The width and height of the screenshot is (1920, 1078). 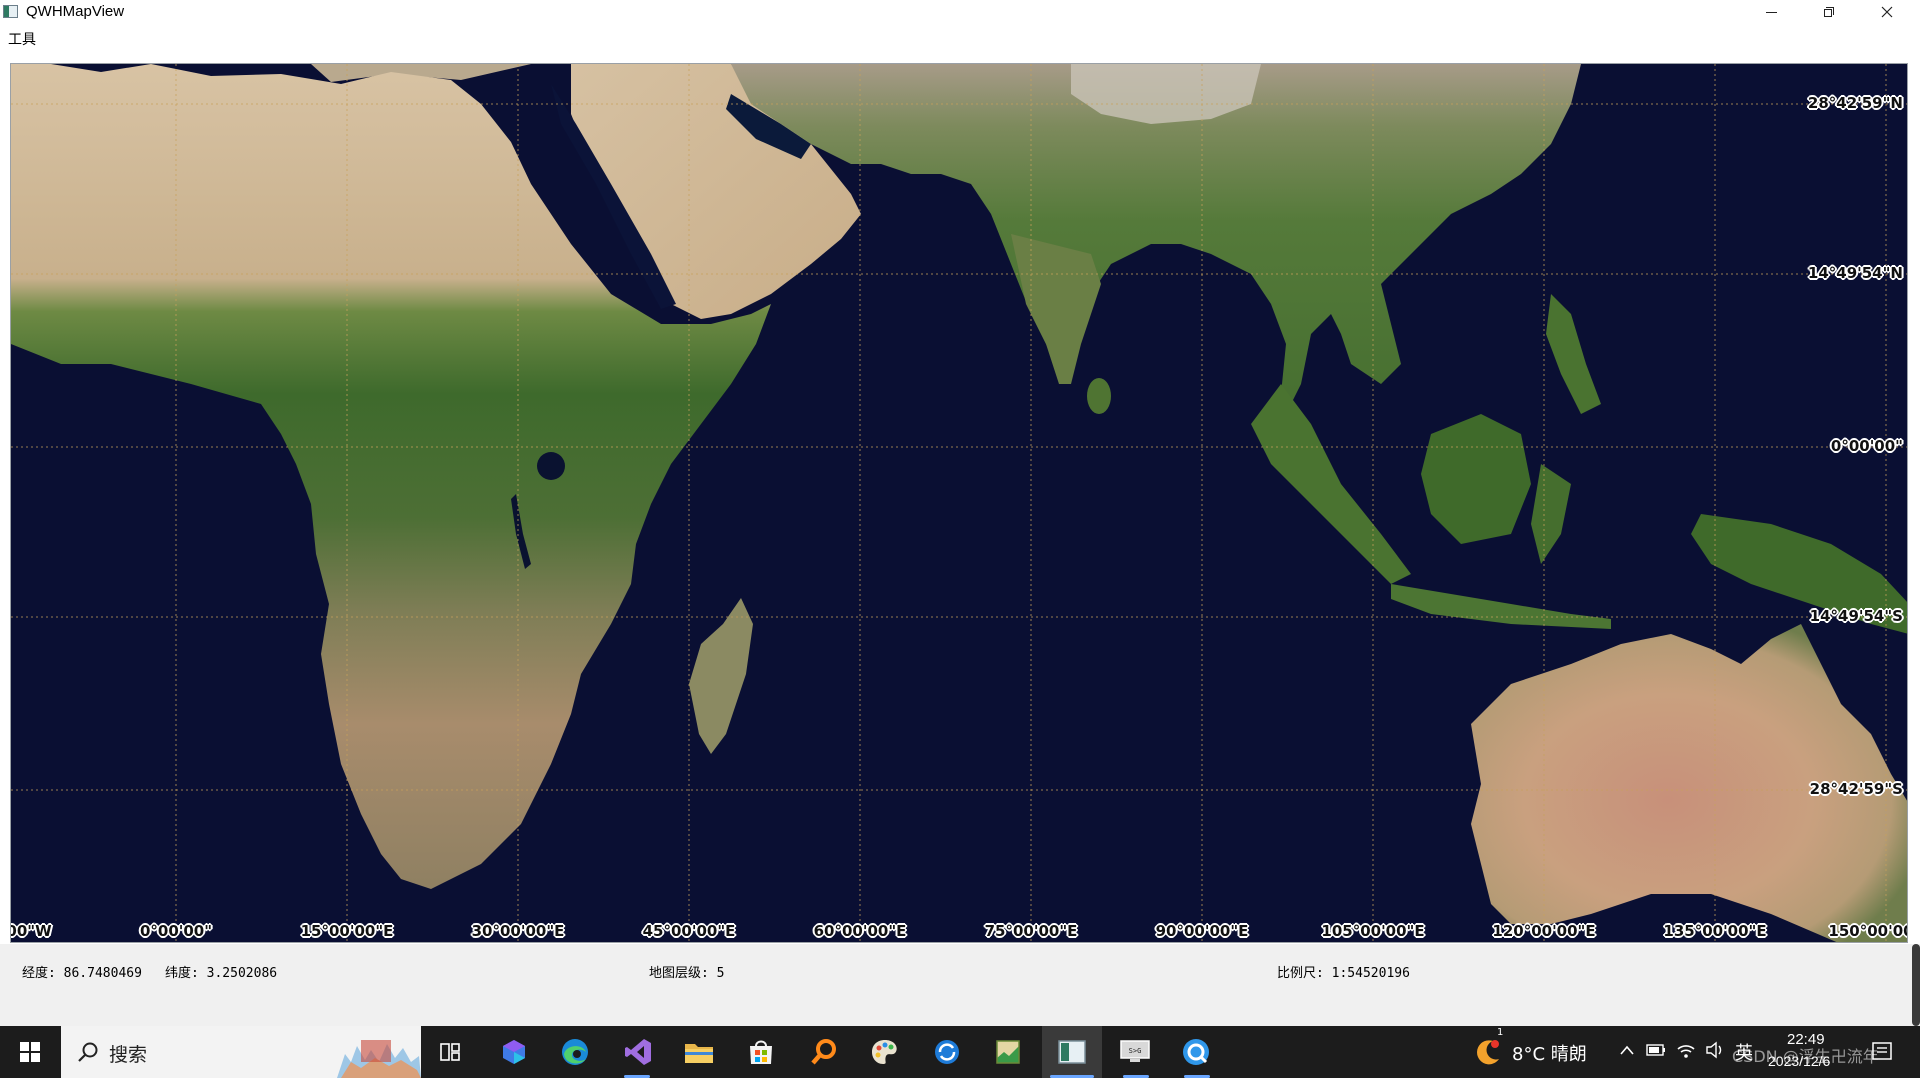 What do you see at coordinates (1008, 1052) in the screenshot?
I see `map-editor-icon` at bounding box center [1008, 1052].